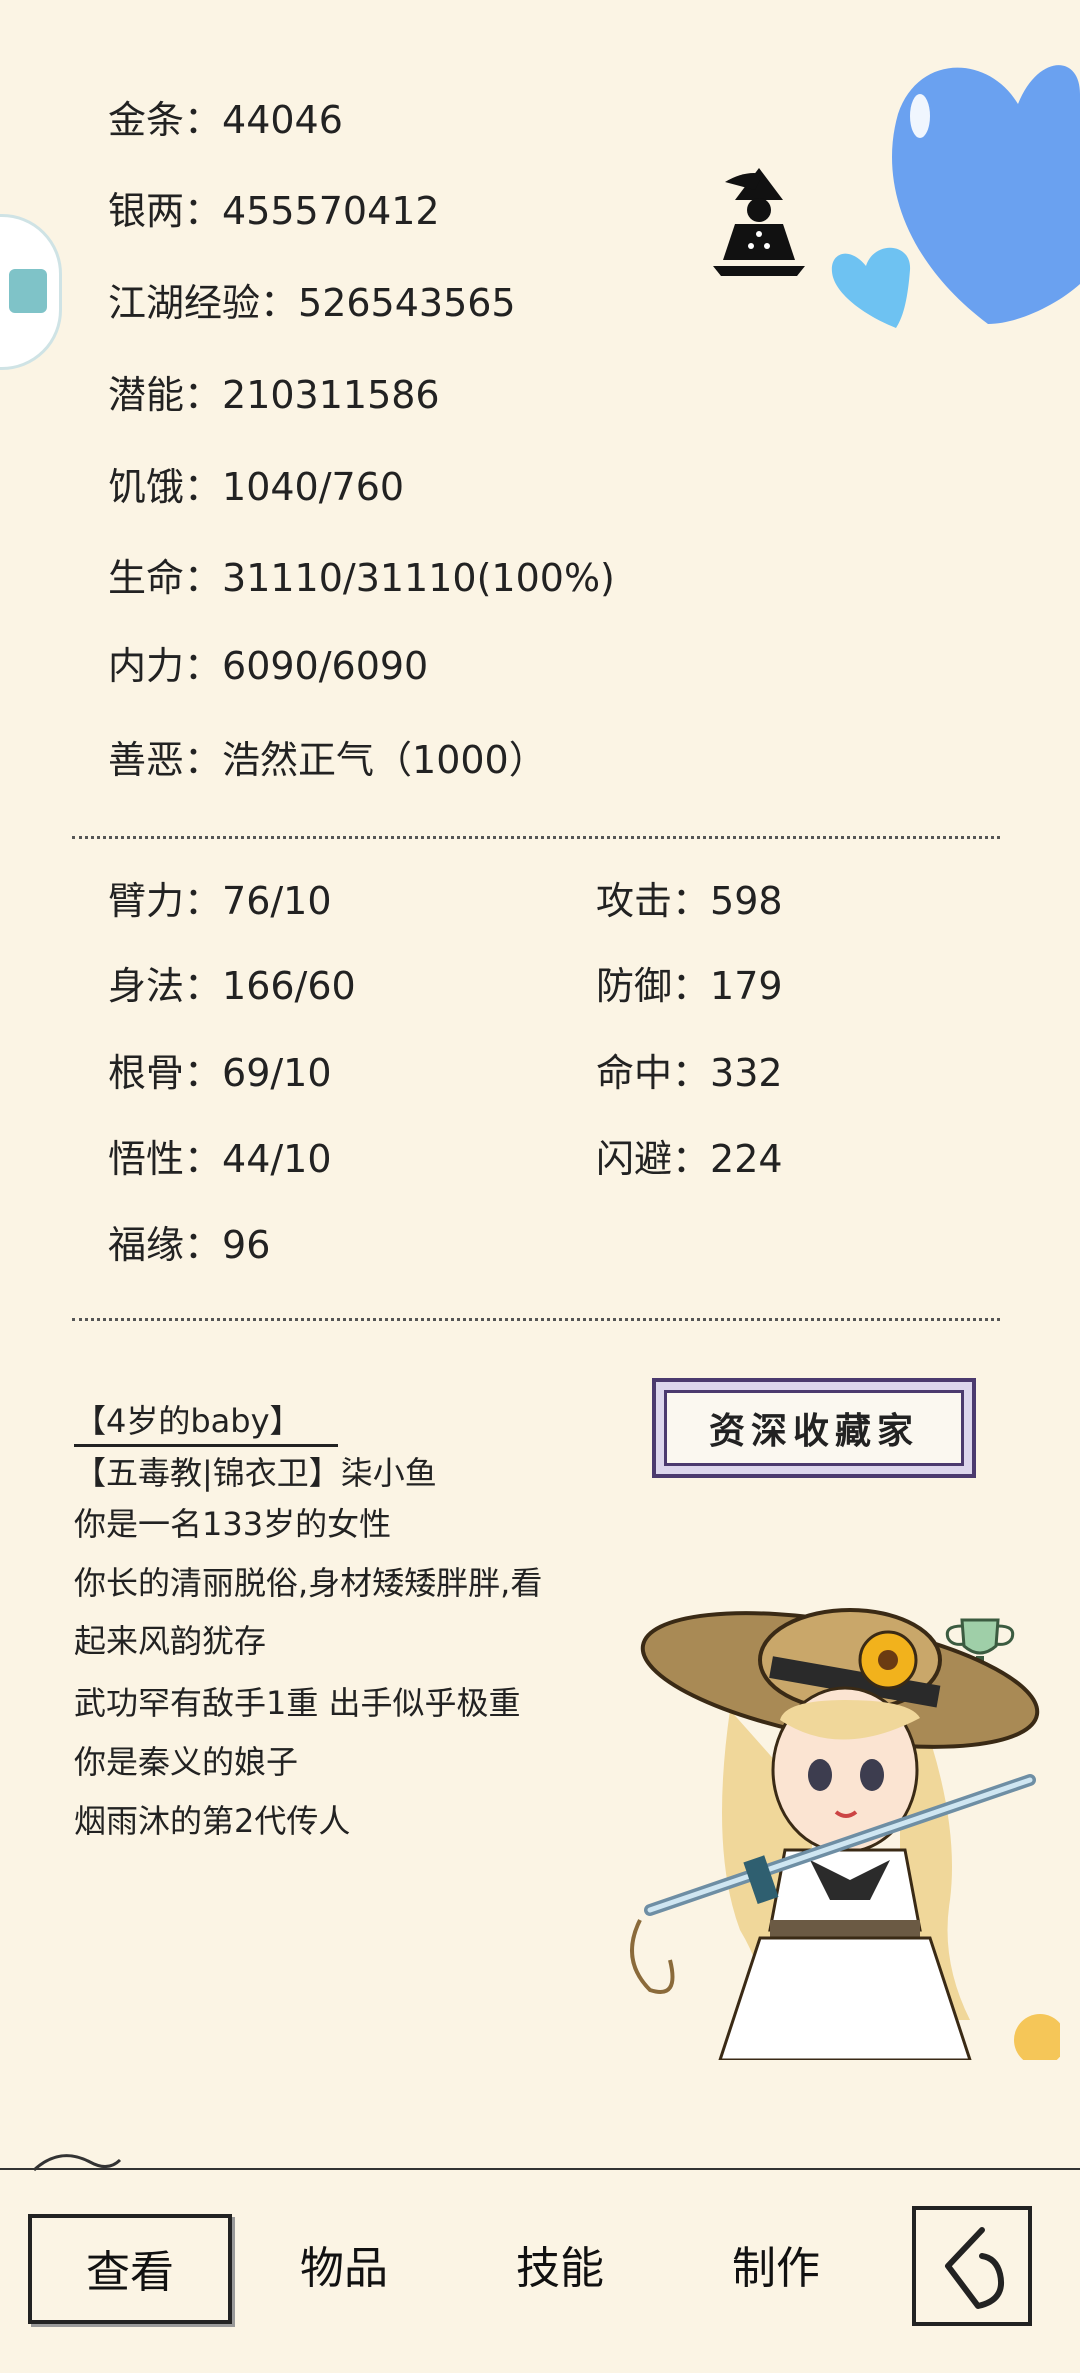 This screenshot has width=1080, height=2373. Describe the element at coordinates (653, 1159) in the screenshot. I see `attr-label: 闪避：` at that location.